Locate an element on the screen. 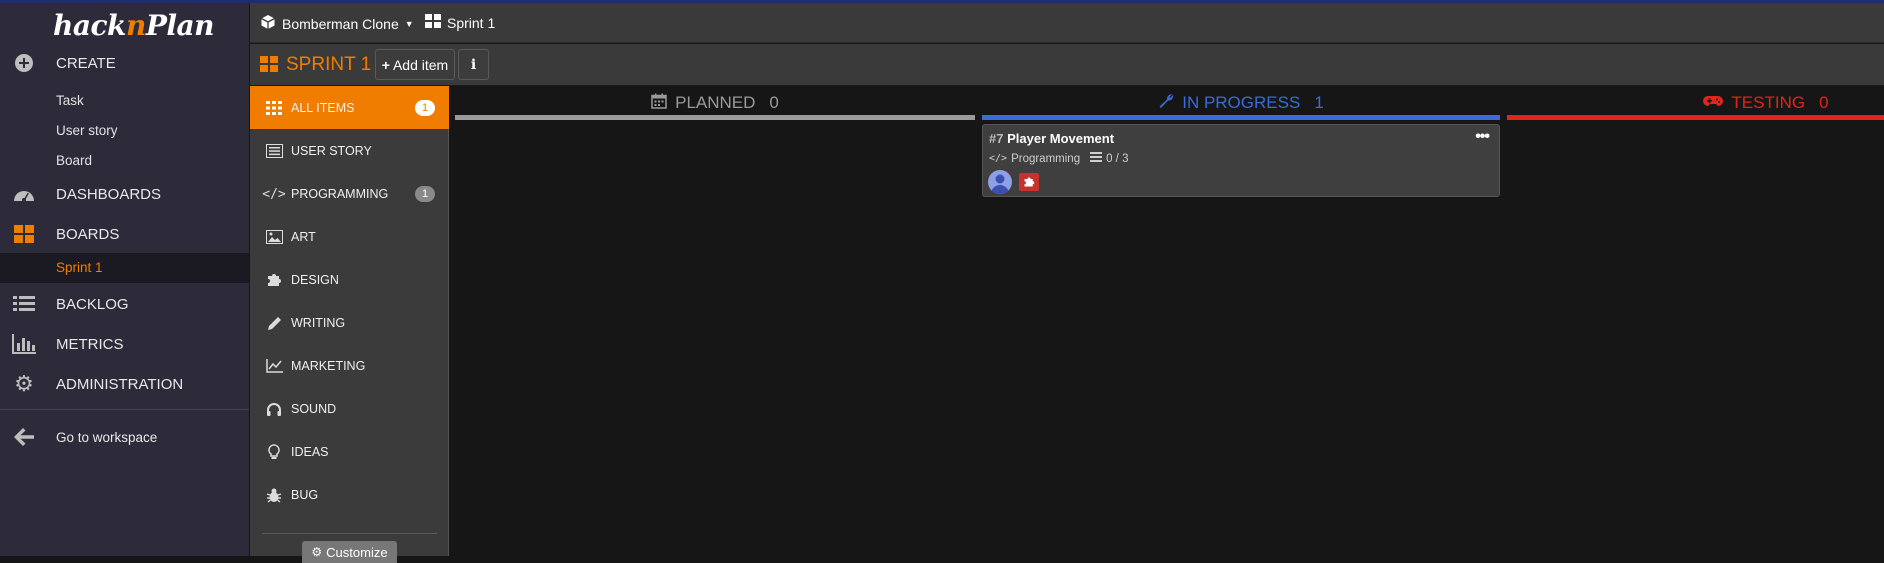 The image size is (1884, 563). column-count: 1 is located at coordinates (1319, 102).